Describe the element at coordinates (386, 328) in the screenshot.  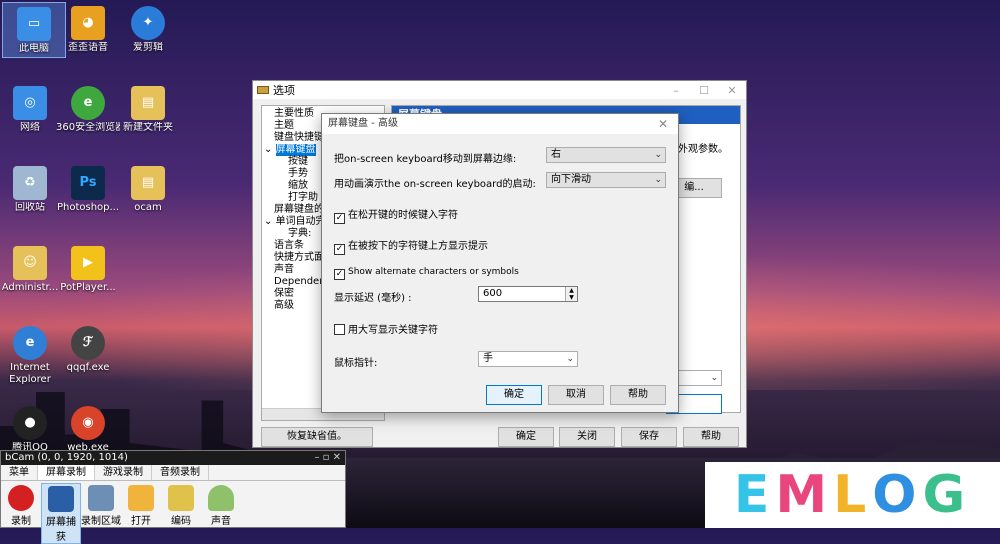
I see `caps-checkbox-row: 用大写显示关键字符` at that location.